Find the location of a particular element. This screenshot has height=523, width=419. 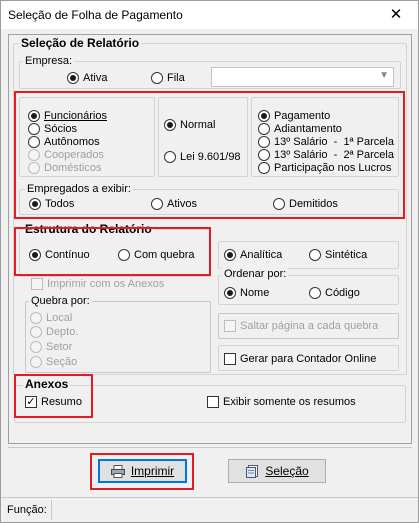

button-label: Imprimir is located at coordinates (152, 471).